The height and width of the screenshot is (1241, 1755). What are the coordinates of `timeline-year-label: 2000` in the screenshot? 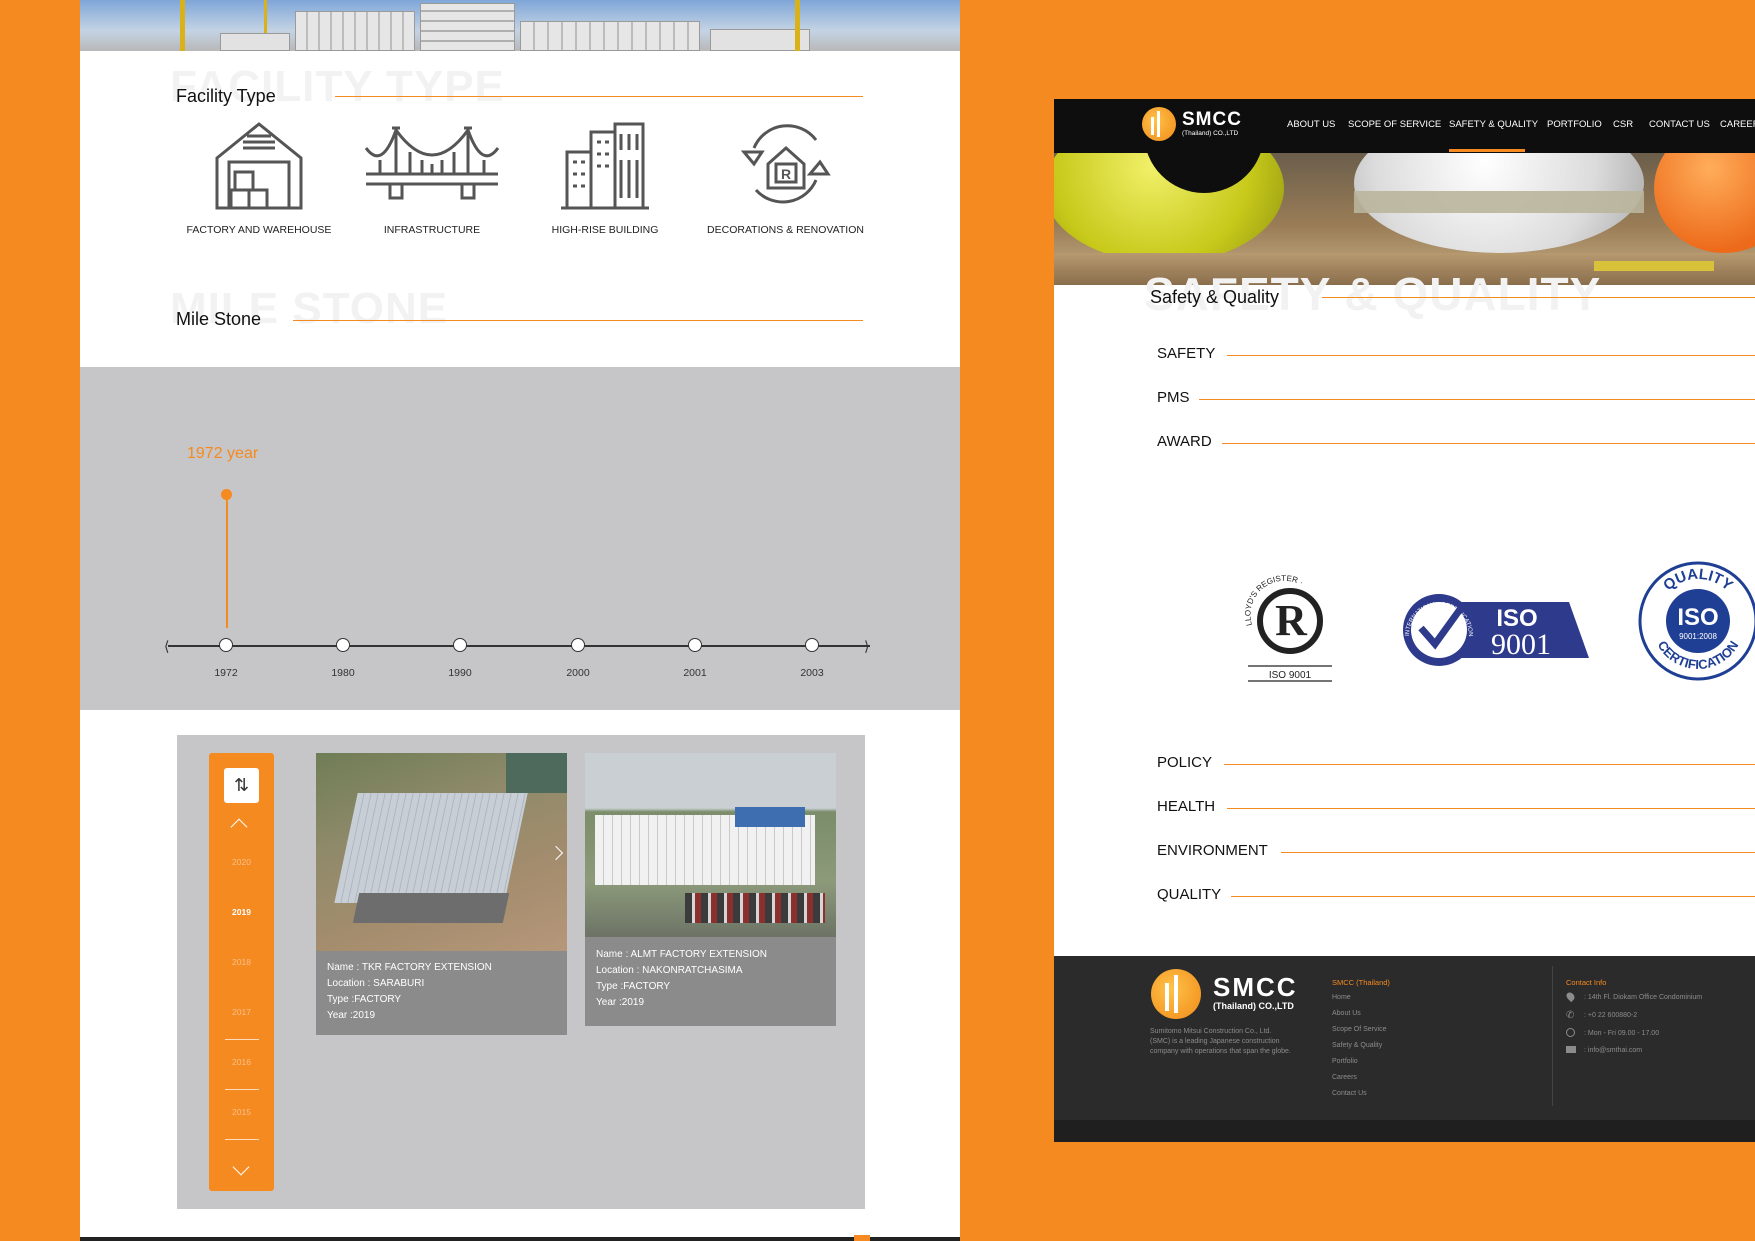 It's located at (578, 673).